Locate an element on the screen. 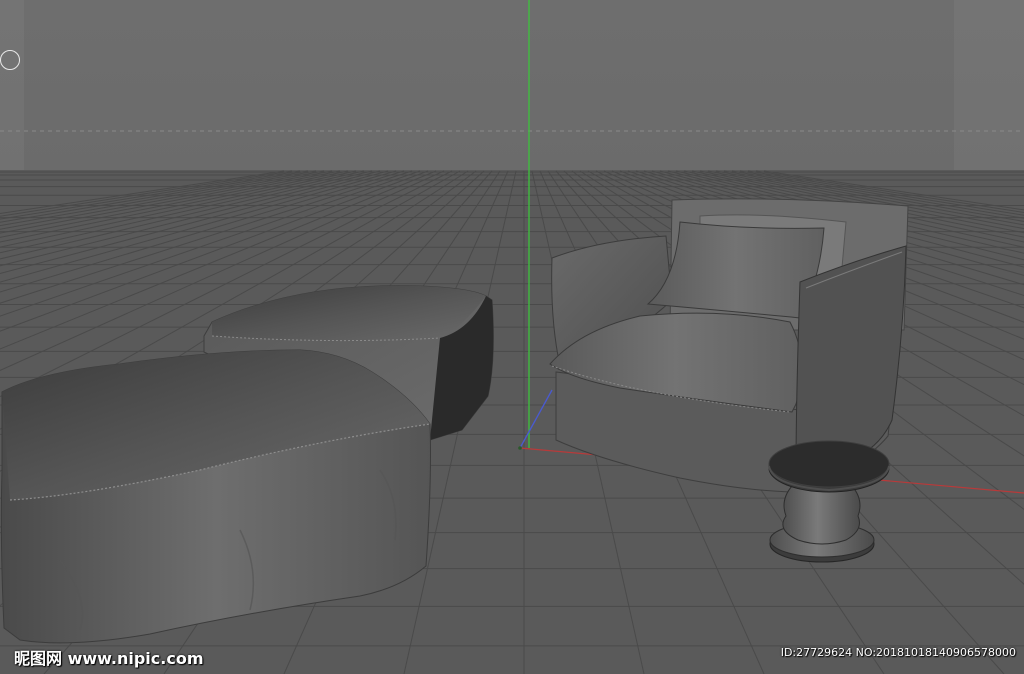 The height and width of the screenshot is (674, 1024). circle-icon is located at coordinates (10, 60).